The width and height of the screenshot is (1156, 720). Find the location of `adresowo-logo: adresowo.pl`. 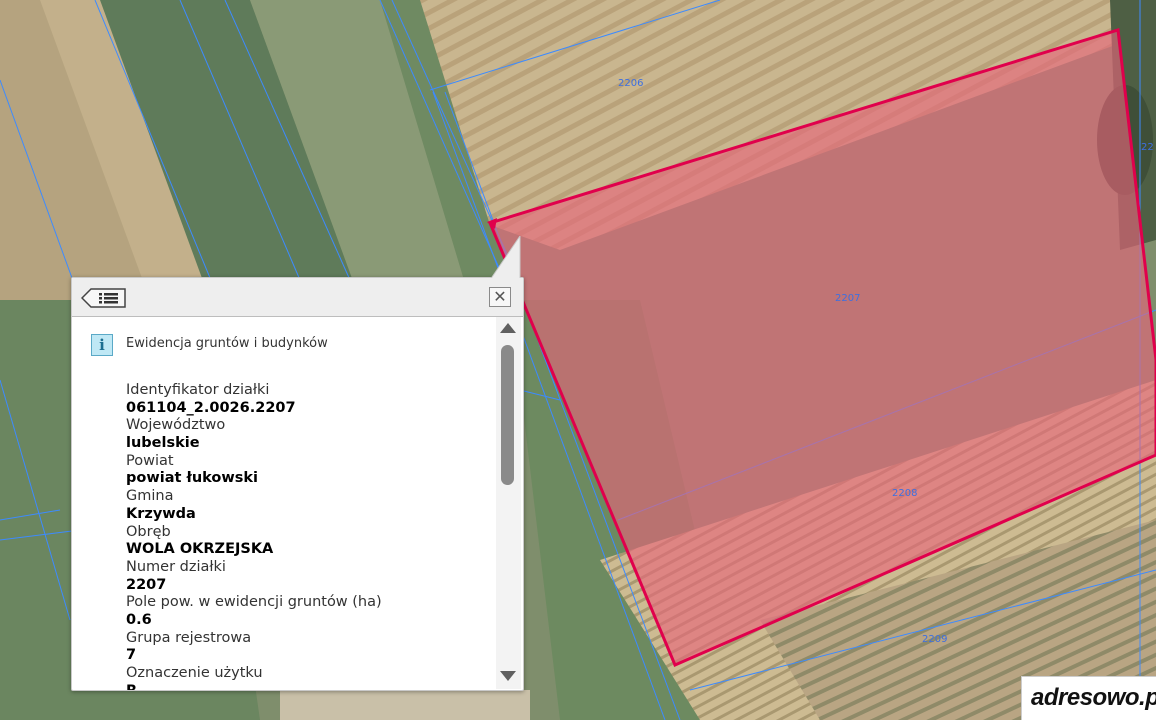

adresowo-logo: adresowo.pl is located at coordinates (1088, 698).